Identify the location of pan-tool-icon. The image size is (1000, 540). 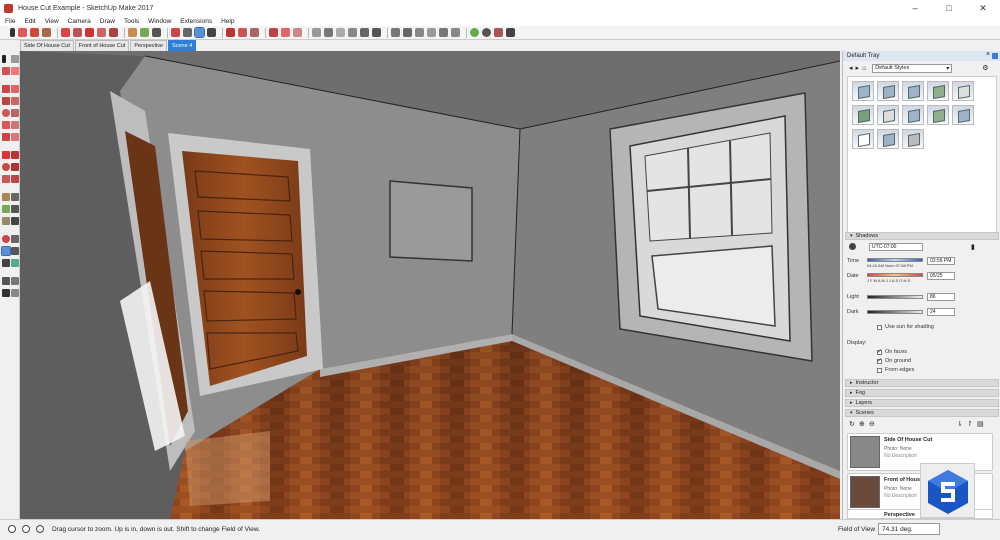
(15, 239).